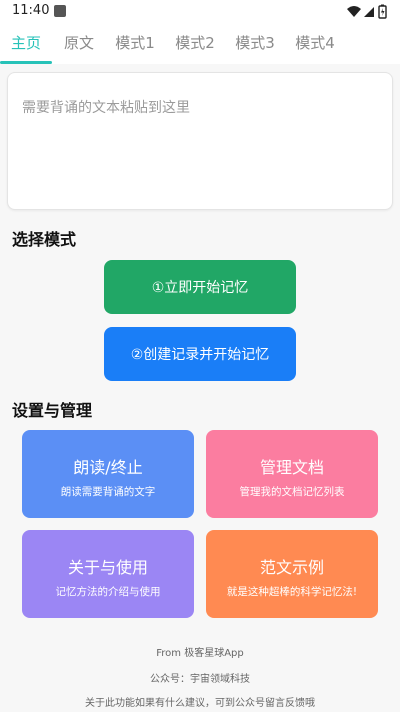 This screenshot has width=400, height=712. I want to click on create-record-label: ②创建记录并开始记忆, so click(200, 355).